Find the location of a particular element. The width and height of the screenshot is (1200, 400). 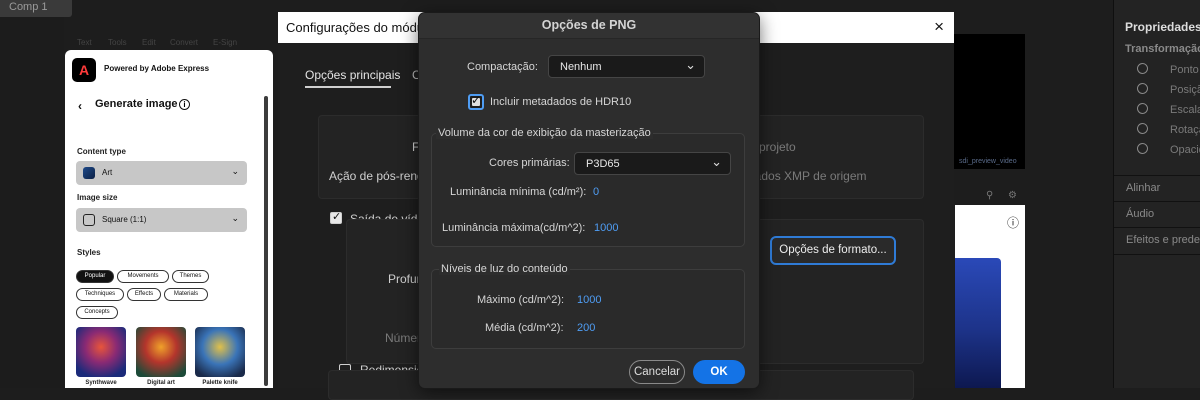

content-light-group-label: Níveis de luz do conteúdo is located at coordinates (504, 269).